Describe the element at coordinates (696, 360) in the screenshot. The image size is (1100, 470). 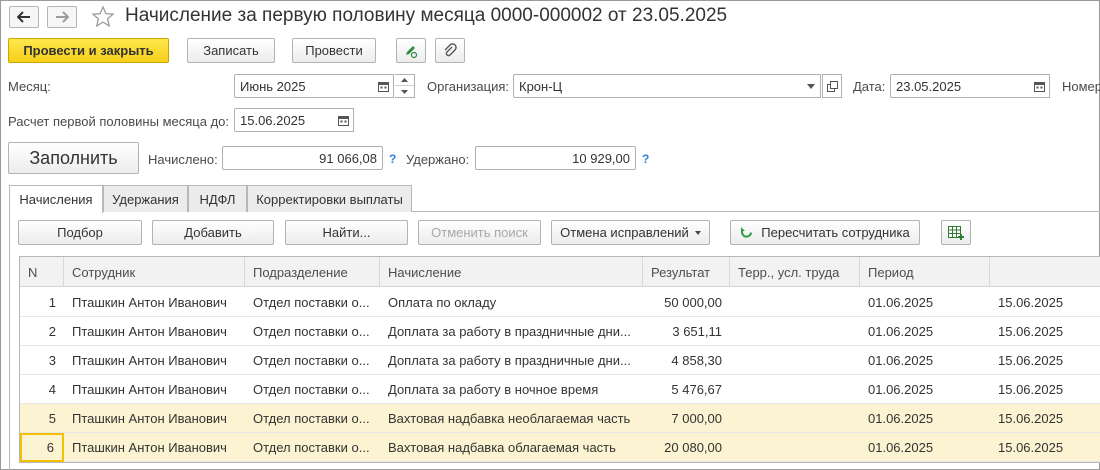
I see `row-result: 4 858,30` at that location.